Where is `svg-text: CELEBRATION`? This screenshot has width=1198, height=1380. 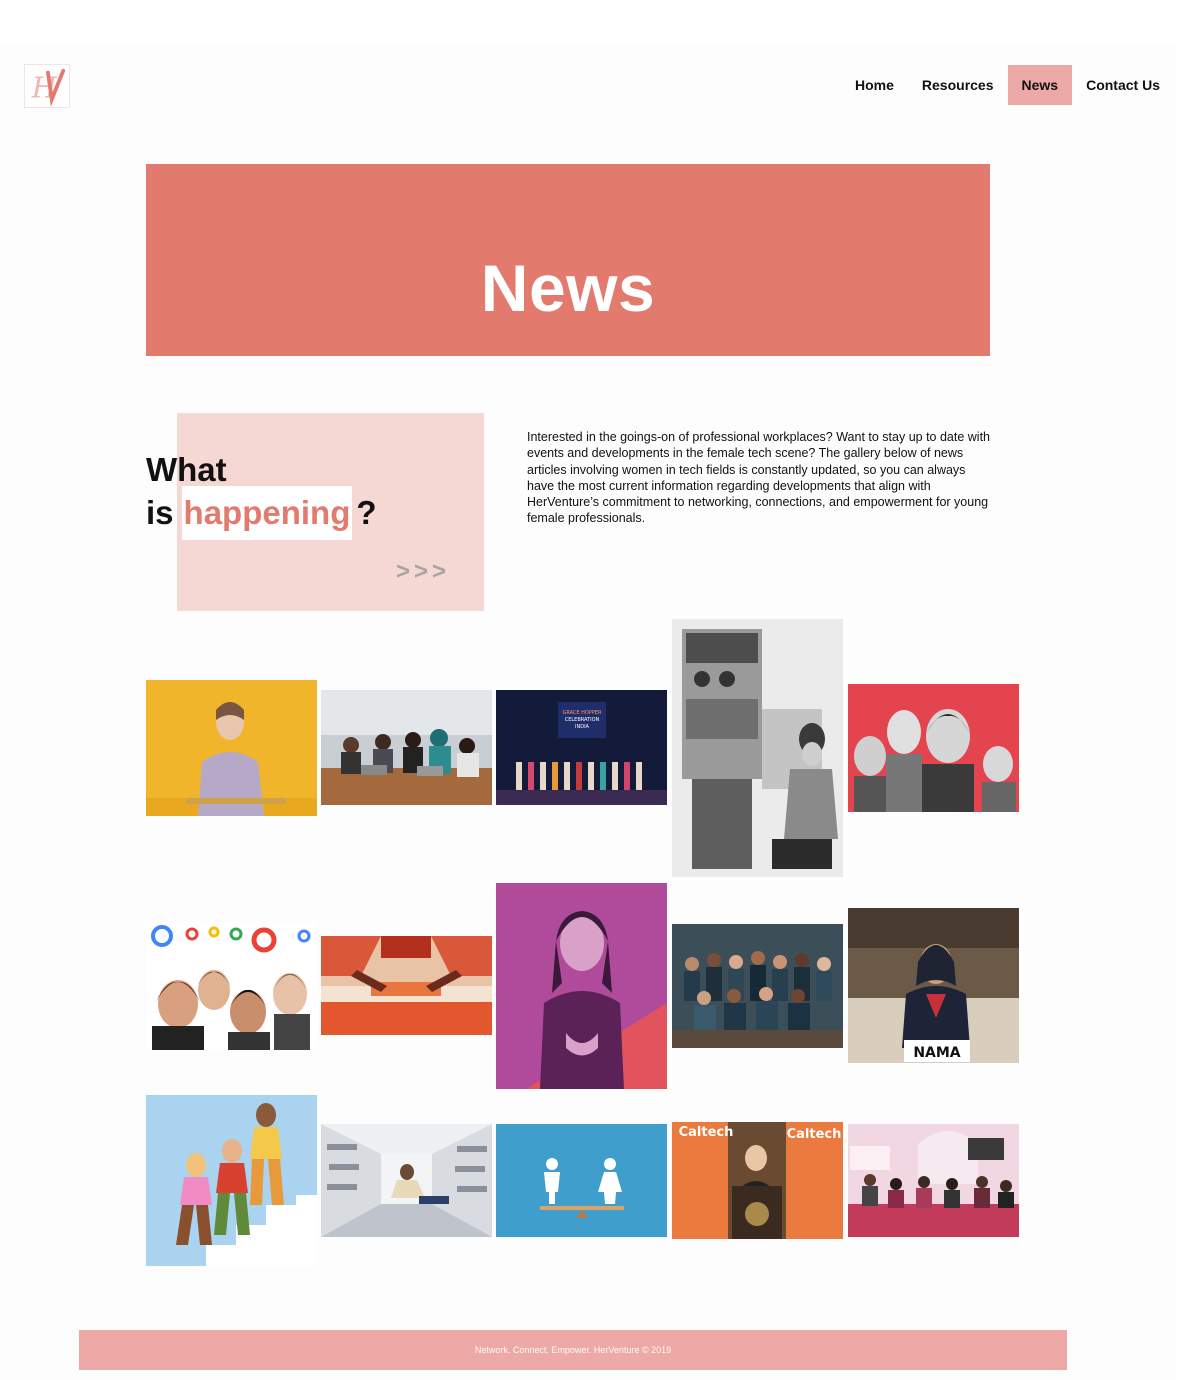 svg-text: CELEBRATION is located at coordinates (582, 720).